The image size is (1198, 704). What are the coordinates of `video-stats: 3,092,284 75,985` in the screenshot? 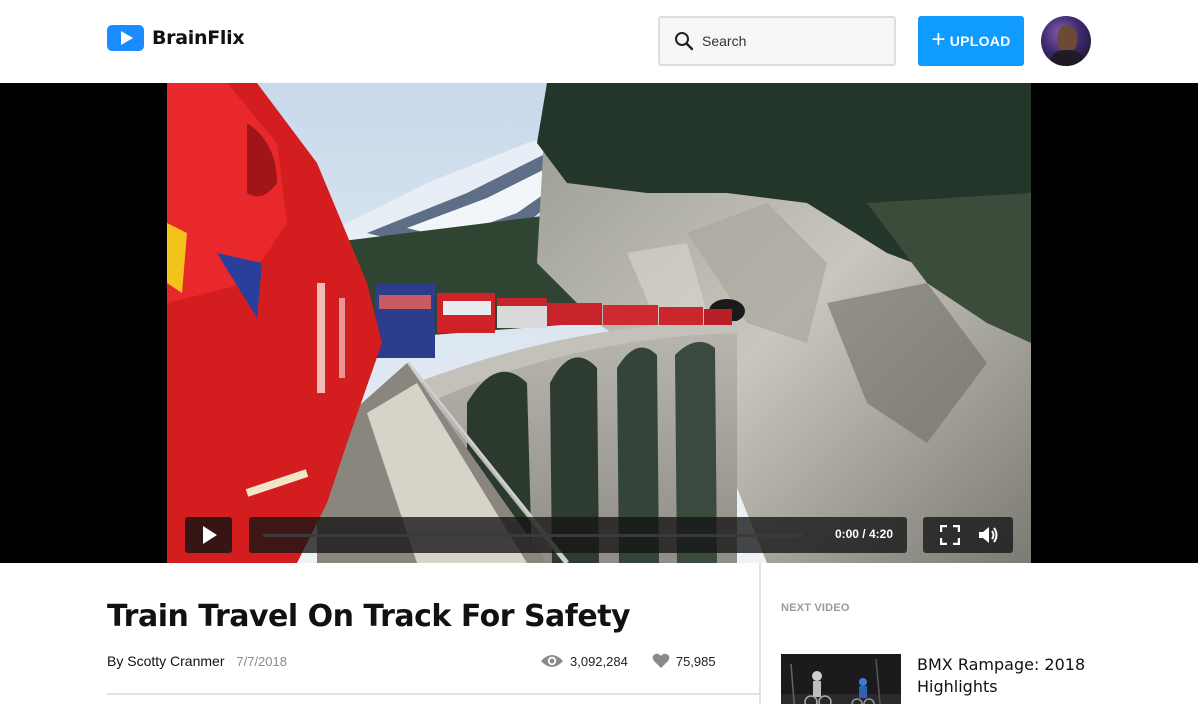 It's located at (628, 661).